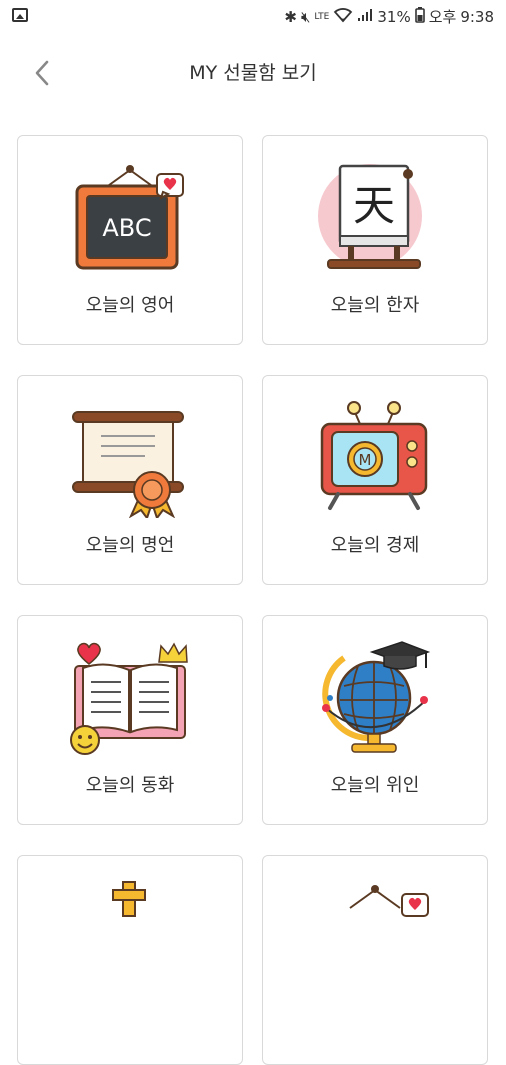 Image resolution: width=506 pixels, height=1065 pixels. I want to click on status-bar: ✱ 🔇︎ LTE 31% 오후 9:38, so click(253, 18).